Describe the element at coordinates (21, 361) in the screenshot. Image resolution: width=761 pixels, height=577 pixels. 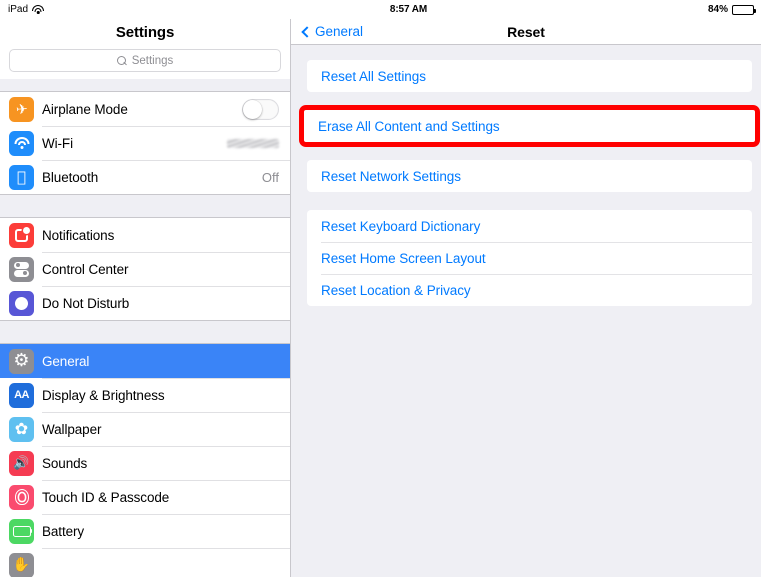
I see `gear-icon` at that location.